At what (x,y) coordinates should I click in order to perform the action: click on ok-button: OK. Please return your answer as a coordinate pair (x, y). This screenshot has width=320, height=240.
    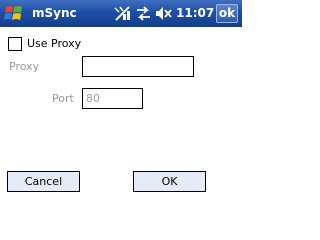
    Looking at the image, I should click on (169, 181).